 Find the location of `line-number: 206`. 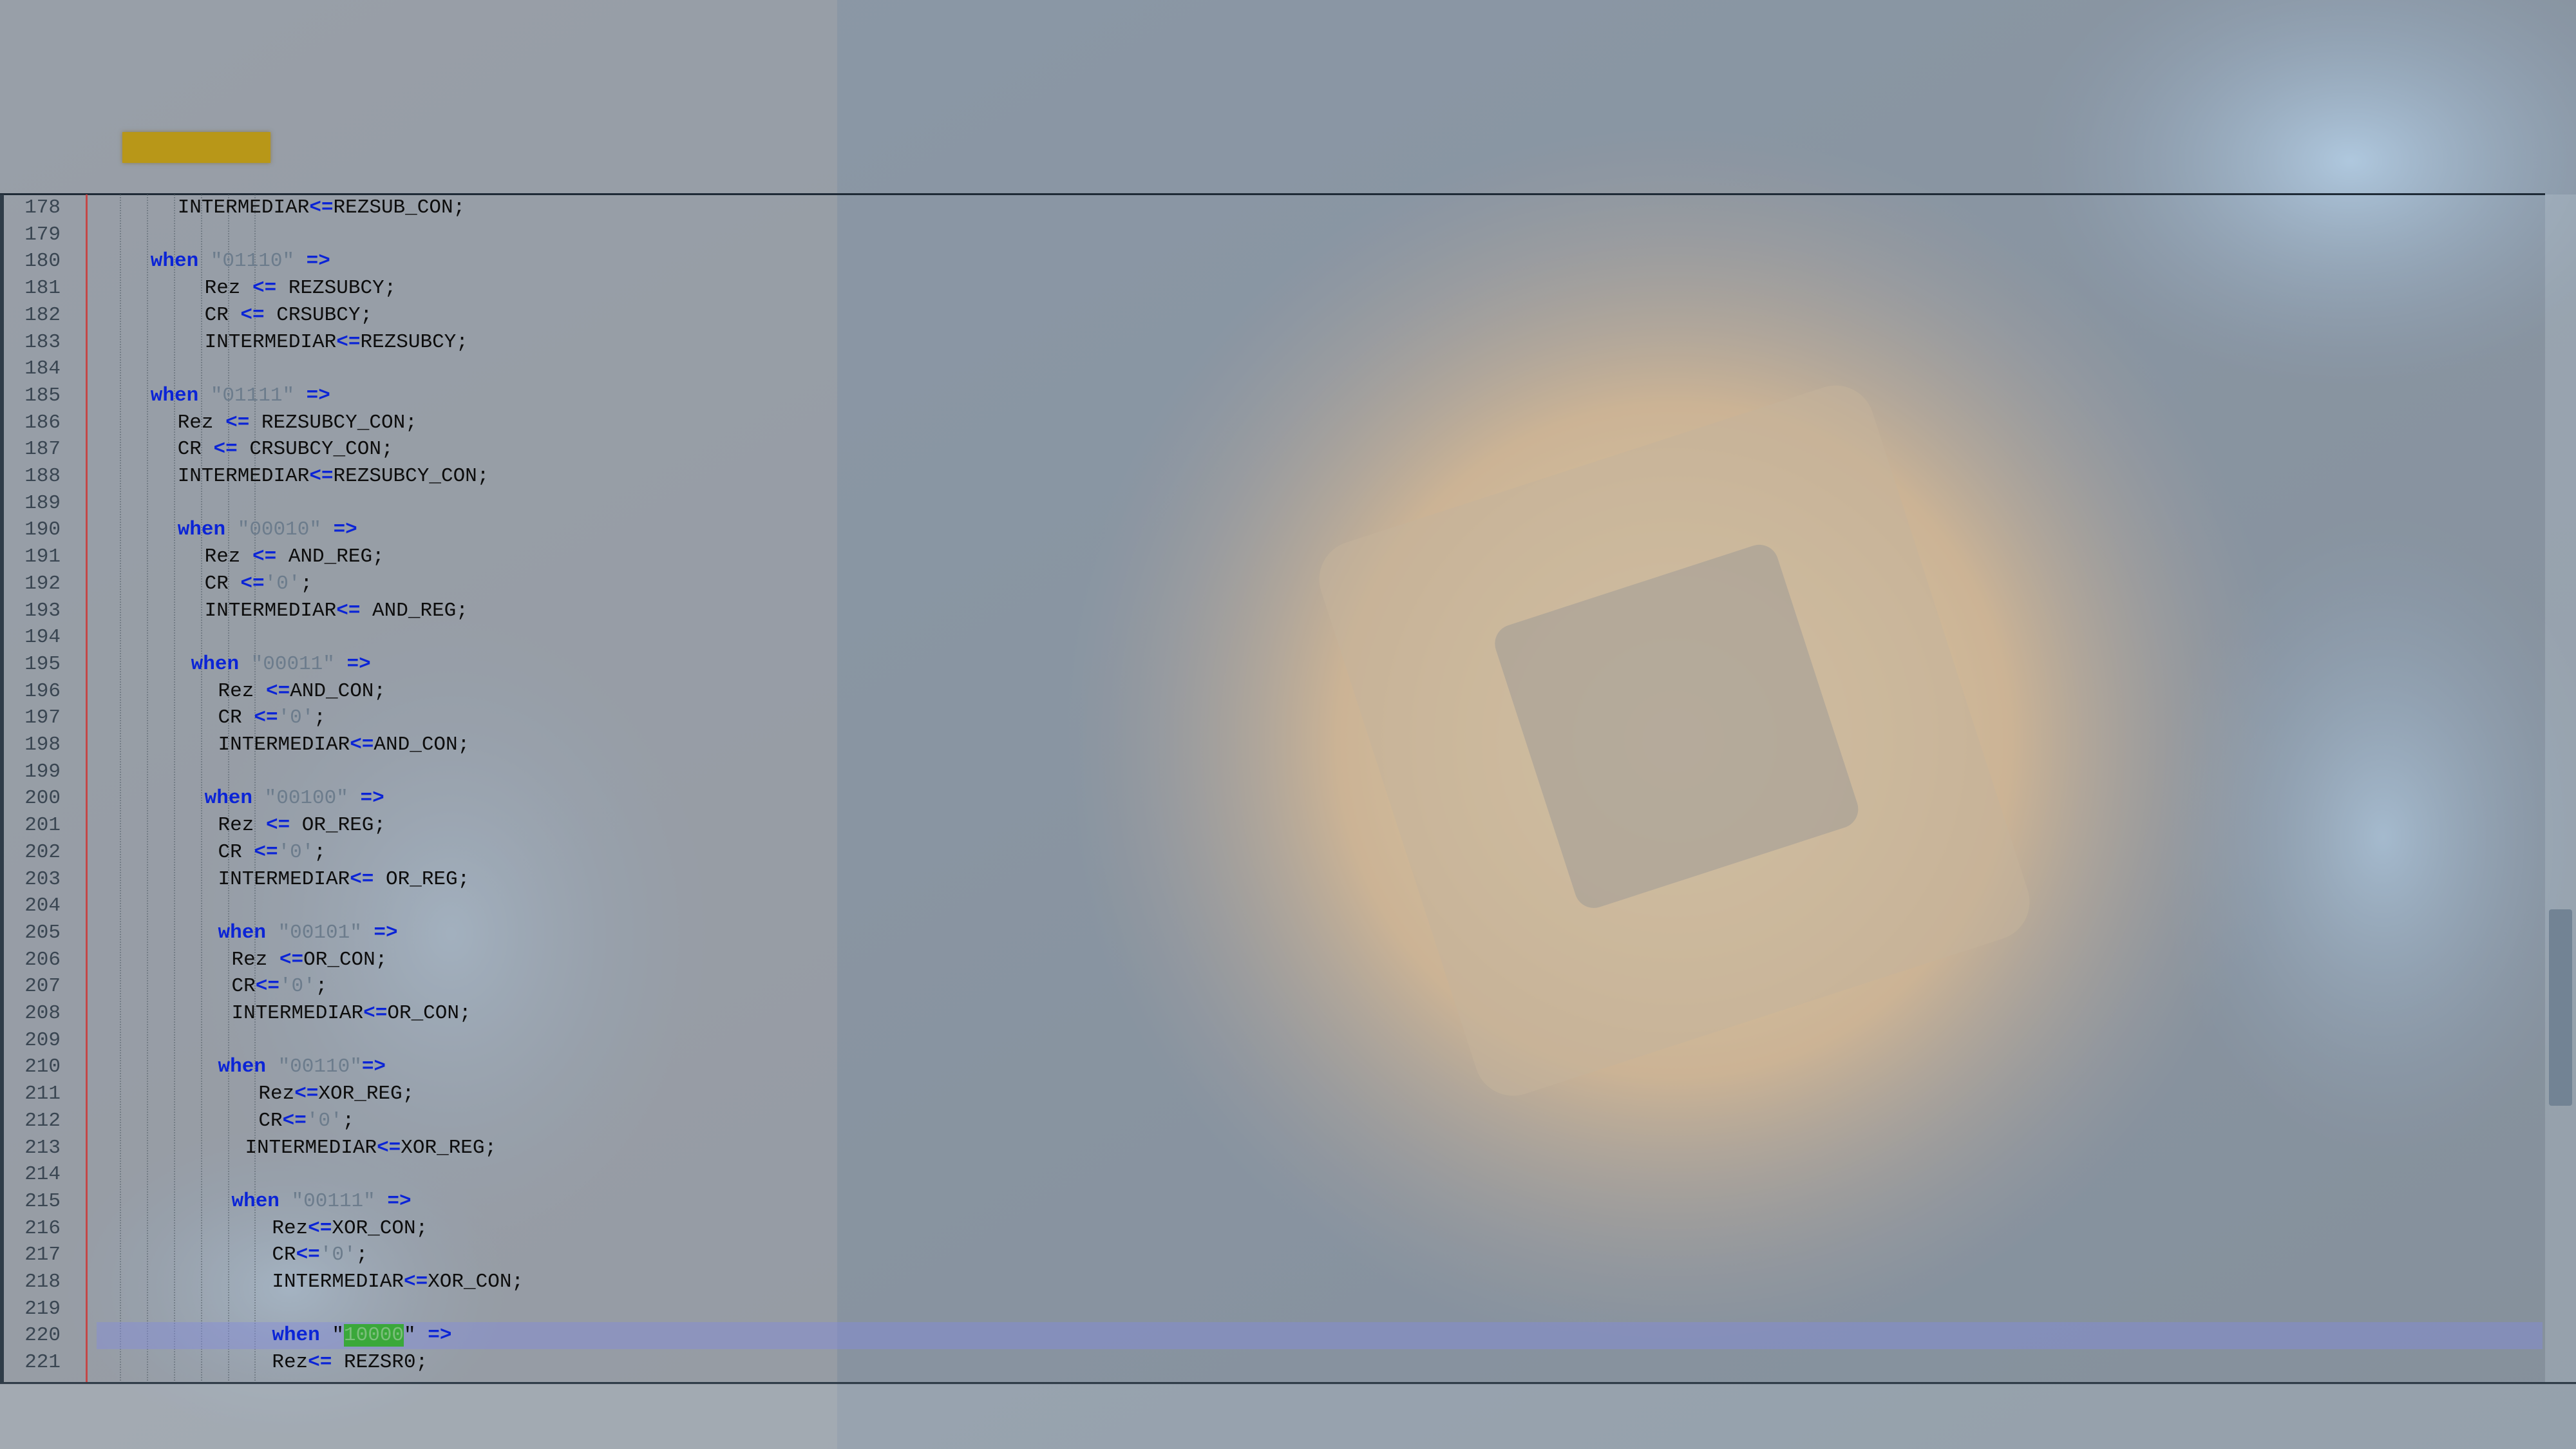

line-number: 206 is located at coordinates (42, 959).